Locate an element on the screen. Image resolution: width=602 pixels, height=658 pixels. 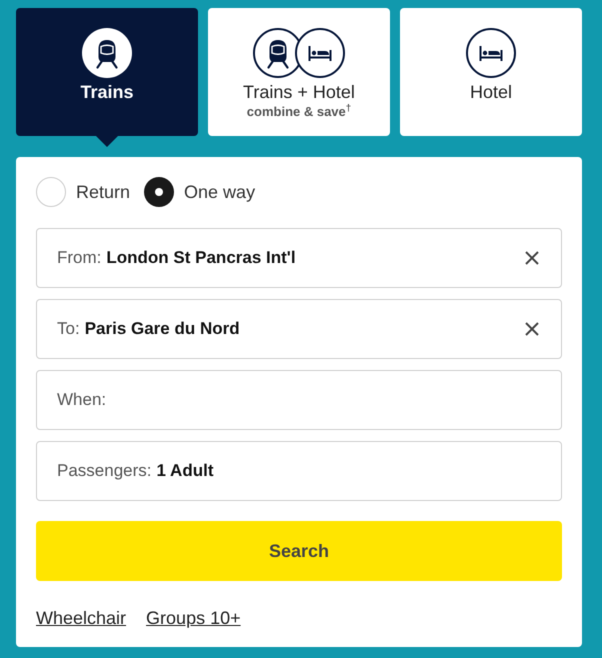
field-label: To: is located at coordinates (68, 329).